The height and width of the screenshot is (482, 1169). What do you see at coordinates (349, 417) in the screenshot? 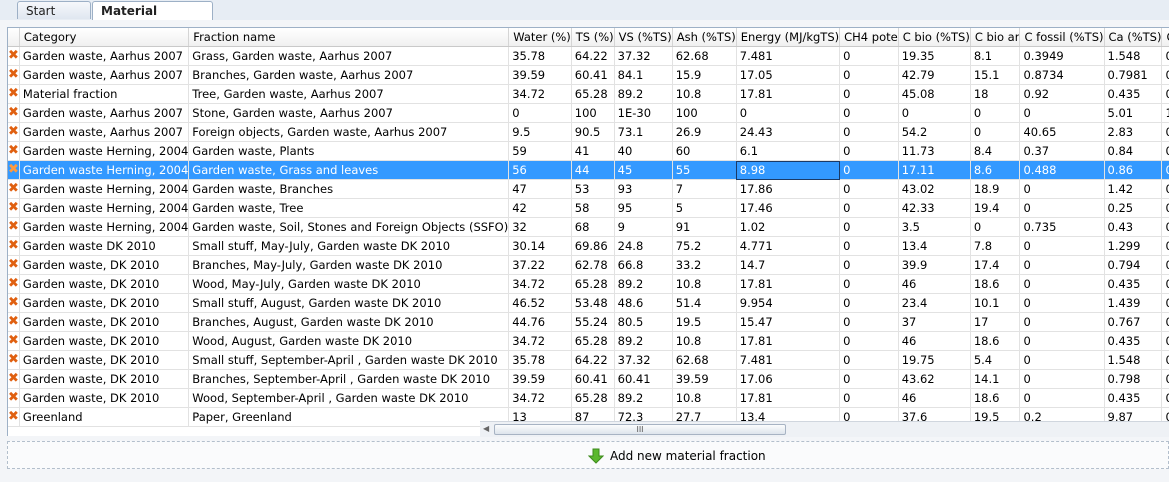
I see `table-cell: Paper, Greenland` at bounding box center [349, 417].